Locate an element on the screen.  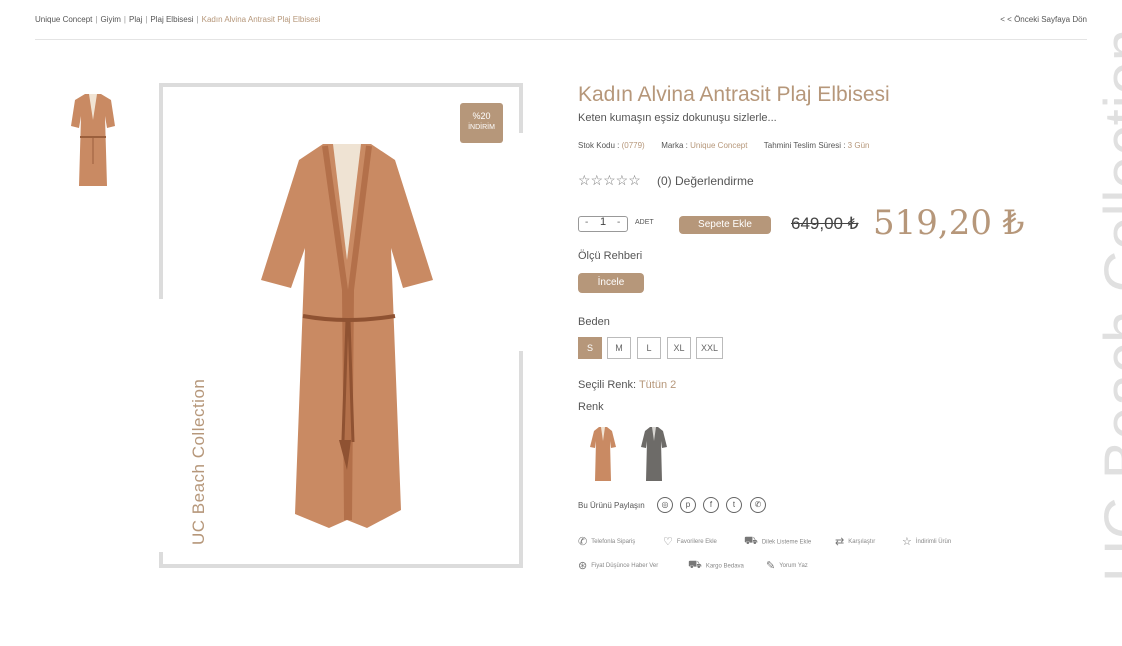
action-write-review: ✎ Yorum Yaz is located at coordinates (787, 565).